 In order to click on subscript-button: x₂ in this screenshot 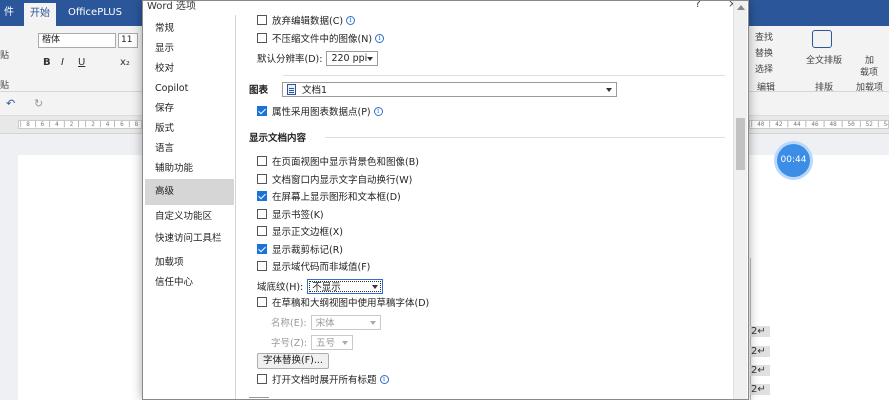, I will do `click(125, 62)`.